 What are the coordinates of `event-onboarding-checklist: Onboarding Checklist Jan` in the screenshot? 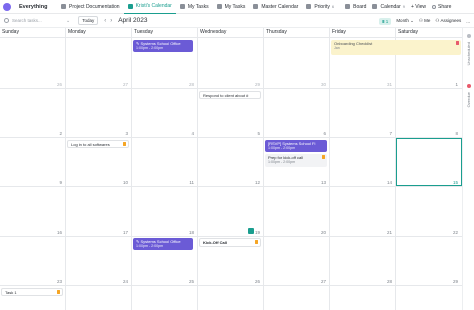 It's located at (396, 47).